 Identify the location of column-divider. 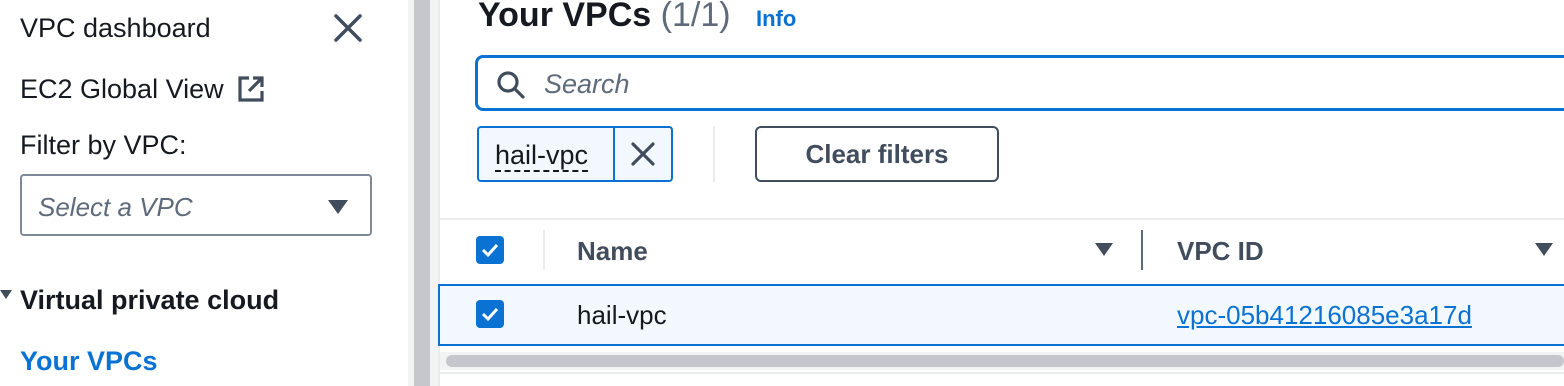
(544, 250).